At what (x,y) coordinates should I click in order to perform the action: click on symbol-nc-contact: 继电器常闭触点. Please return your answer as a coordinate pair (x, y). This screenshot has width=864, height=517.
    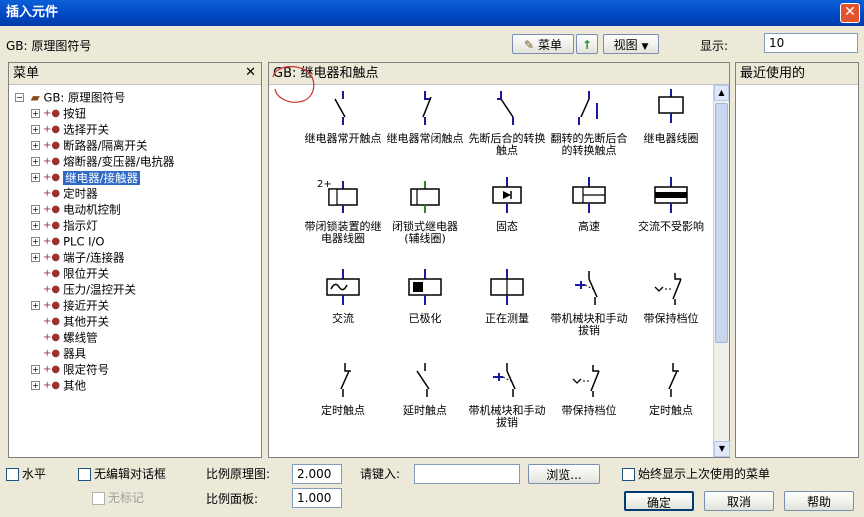
    Looking at the image, I should click on (425, 117).